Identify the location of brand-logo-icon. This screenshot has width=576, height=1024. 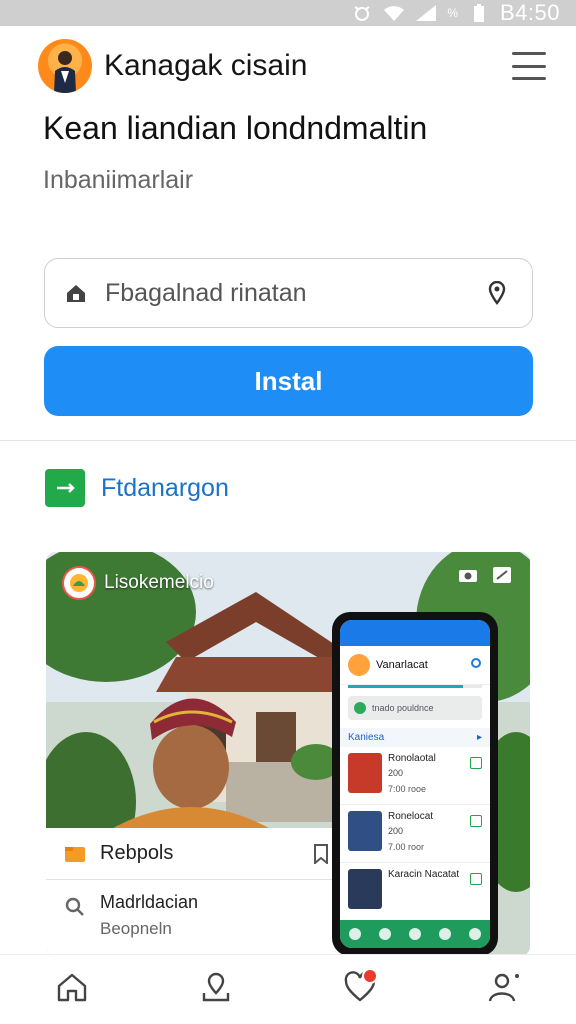
(79, 583).